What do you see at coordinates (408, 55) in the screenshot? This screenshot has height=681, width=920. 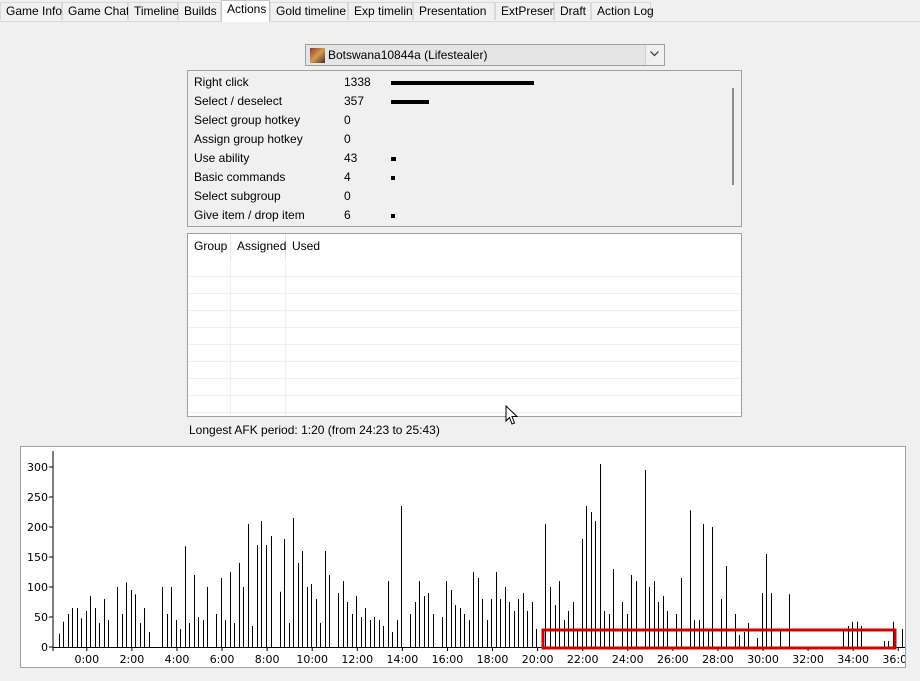 I see `player-select-value: Botswana10844a (Lifestealer)` at bounding box center [408, 55].